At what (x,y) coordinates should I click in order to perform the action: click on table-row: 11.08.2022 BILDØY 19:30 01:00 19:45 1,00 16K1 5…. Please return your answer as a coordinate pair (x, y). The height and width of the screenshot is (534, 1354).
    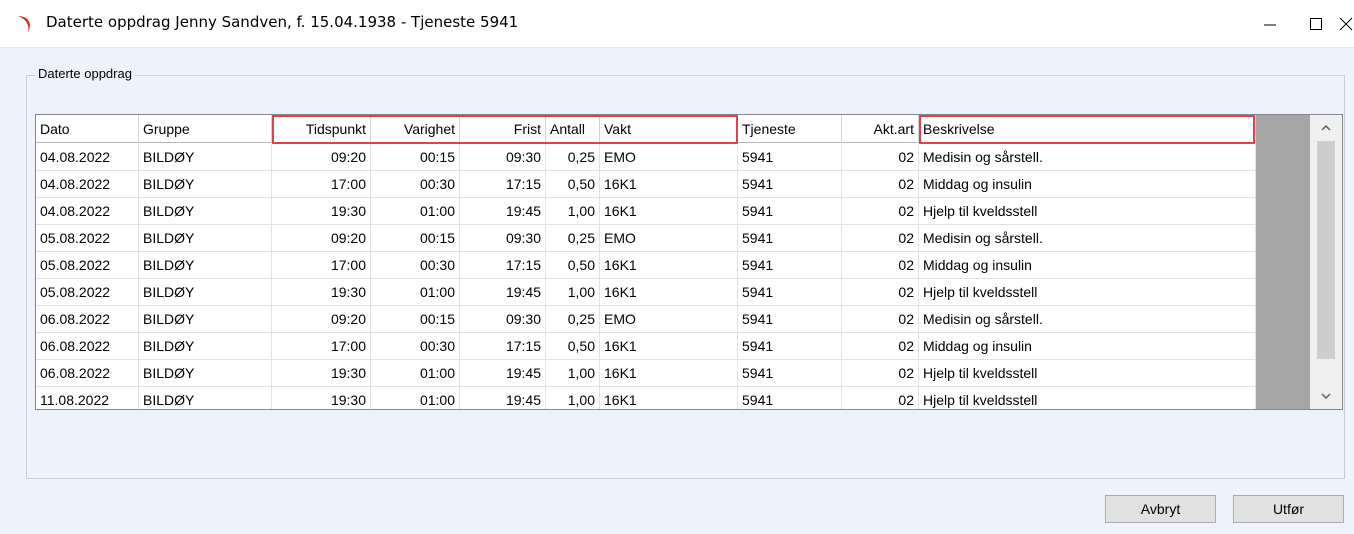
    Looking at the image, I should click on (646, 398).